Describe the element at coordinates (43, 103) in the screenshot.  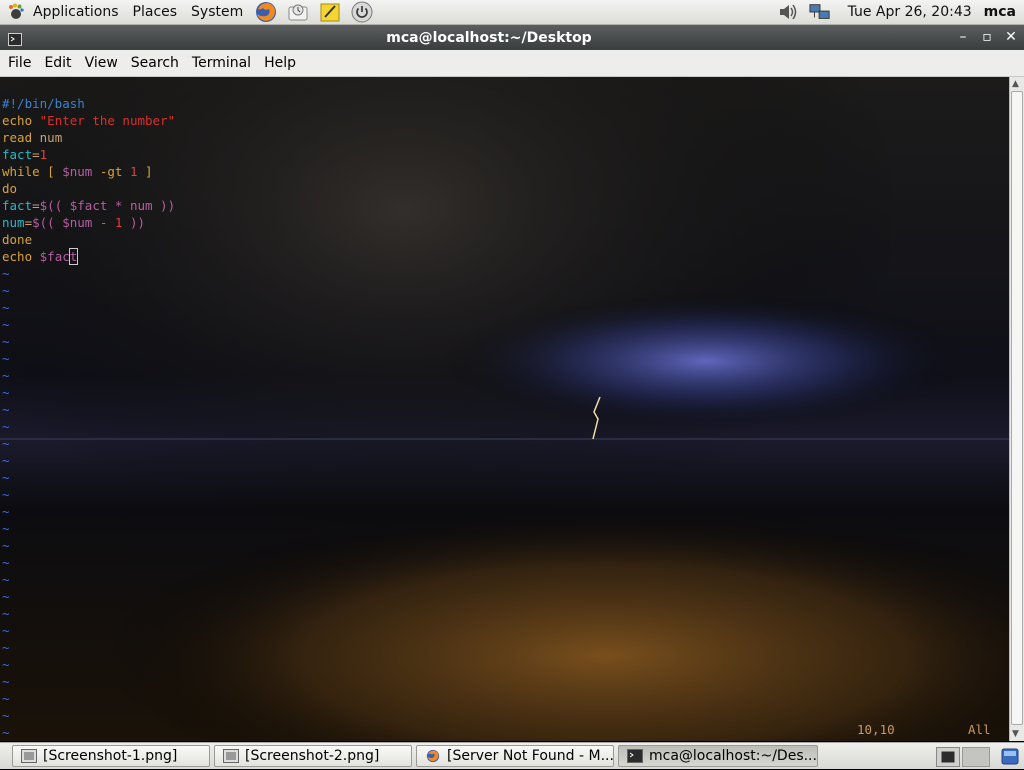
I see `code-line: #!/bin/bash` at that location.